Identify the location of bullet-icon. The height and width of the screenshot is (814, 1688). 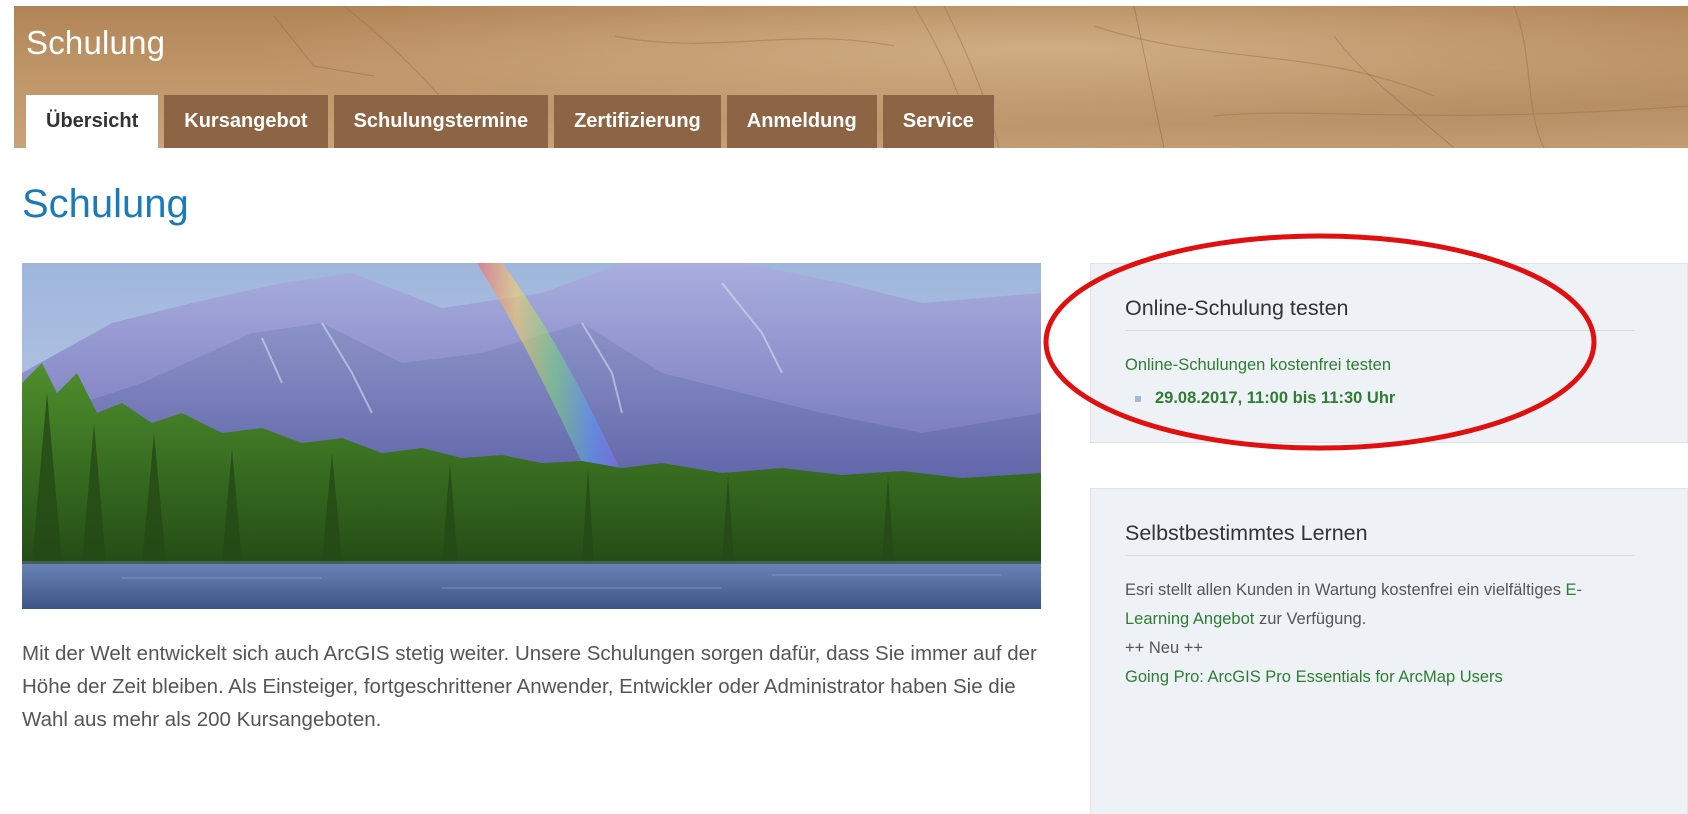
(1138, 398).